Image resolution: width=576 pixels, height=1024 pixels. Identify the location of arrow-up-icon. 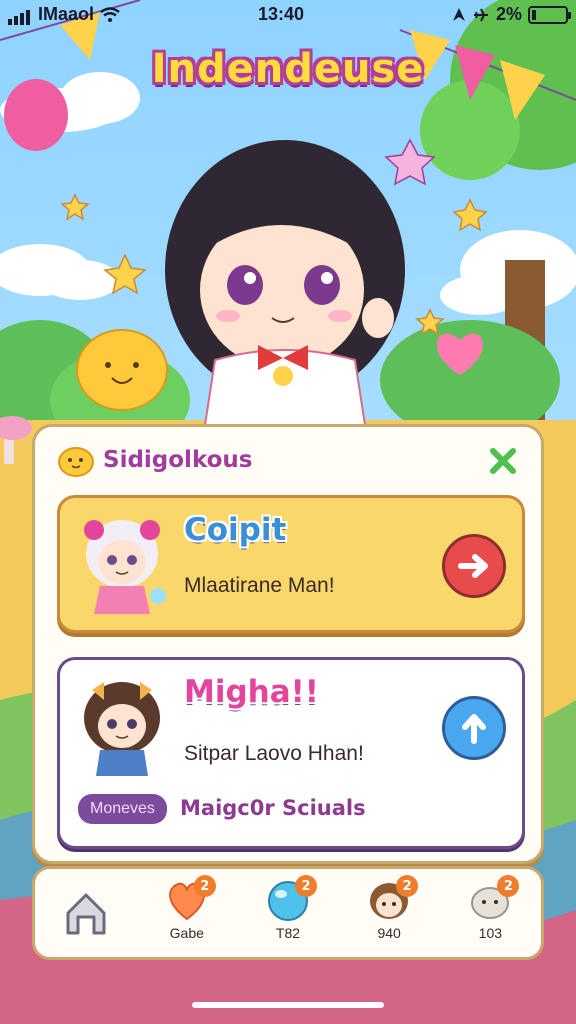
(474, 729).